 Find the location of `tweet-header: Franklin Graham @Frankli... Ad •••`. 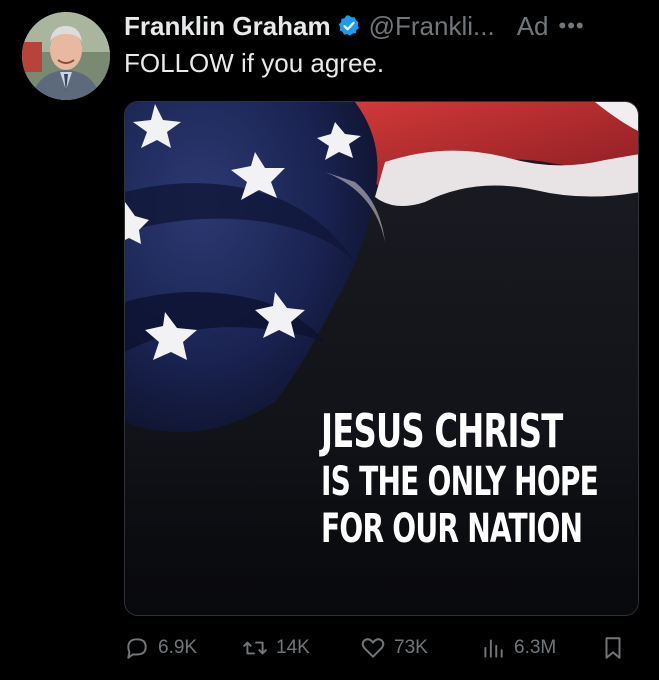

tweet-header: Franklin Graham @Frankli... Ad ••• is located at coordinates (385, 26).